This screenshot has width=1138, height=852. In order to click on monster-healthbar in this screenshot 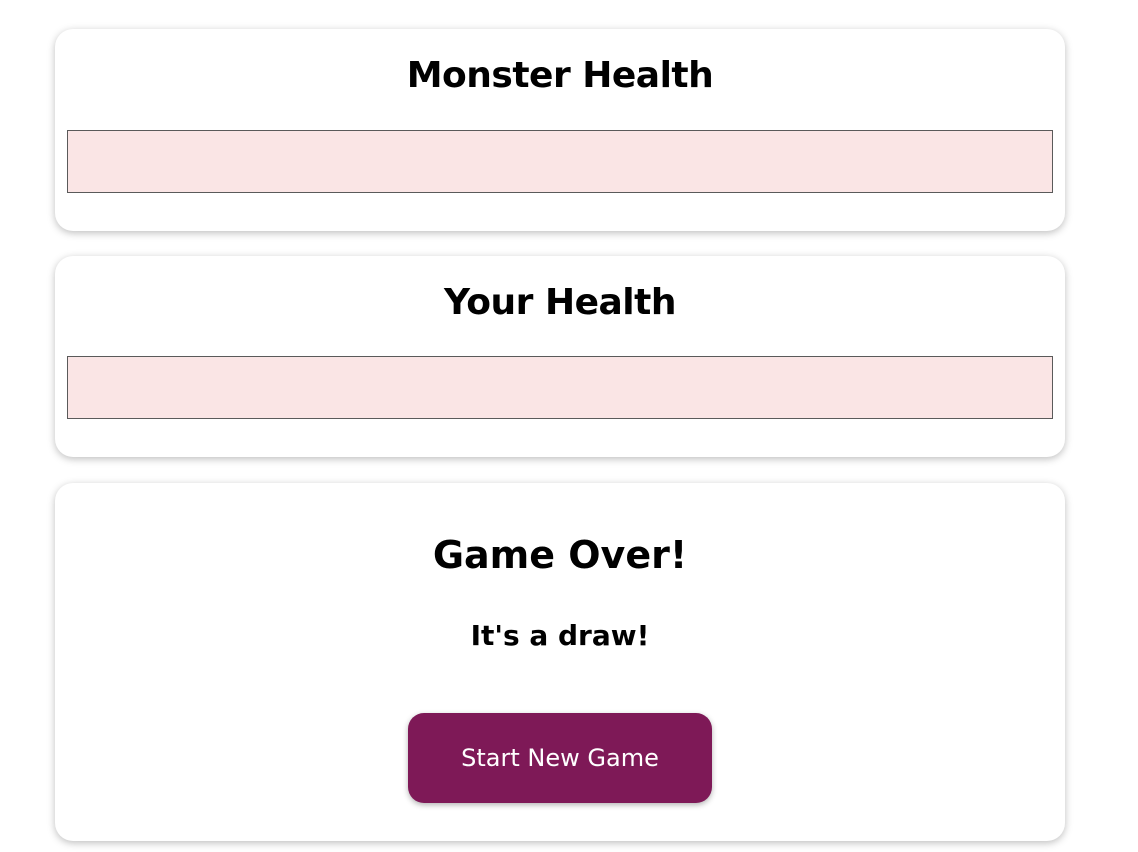, I will do `click(560, 161)`.